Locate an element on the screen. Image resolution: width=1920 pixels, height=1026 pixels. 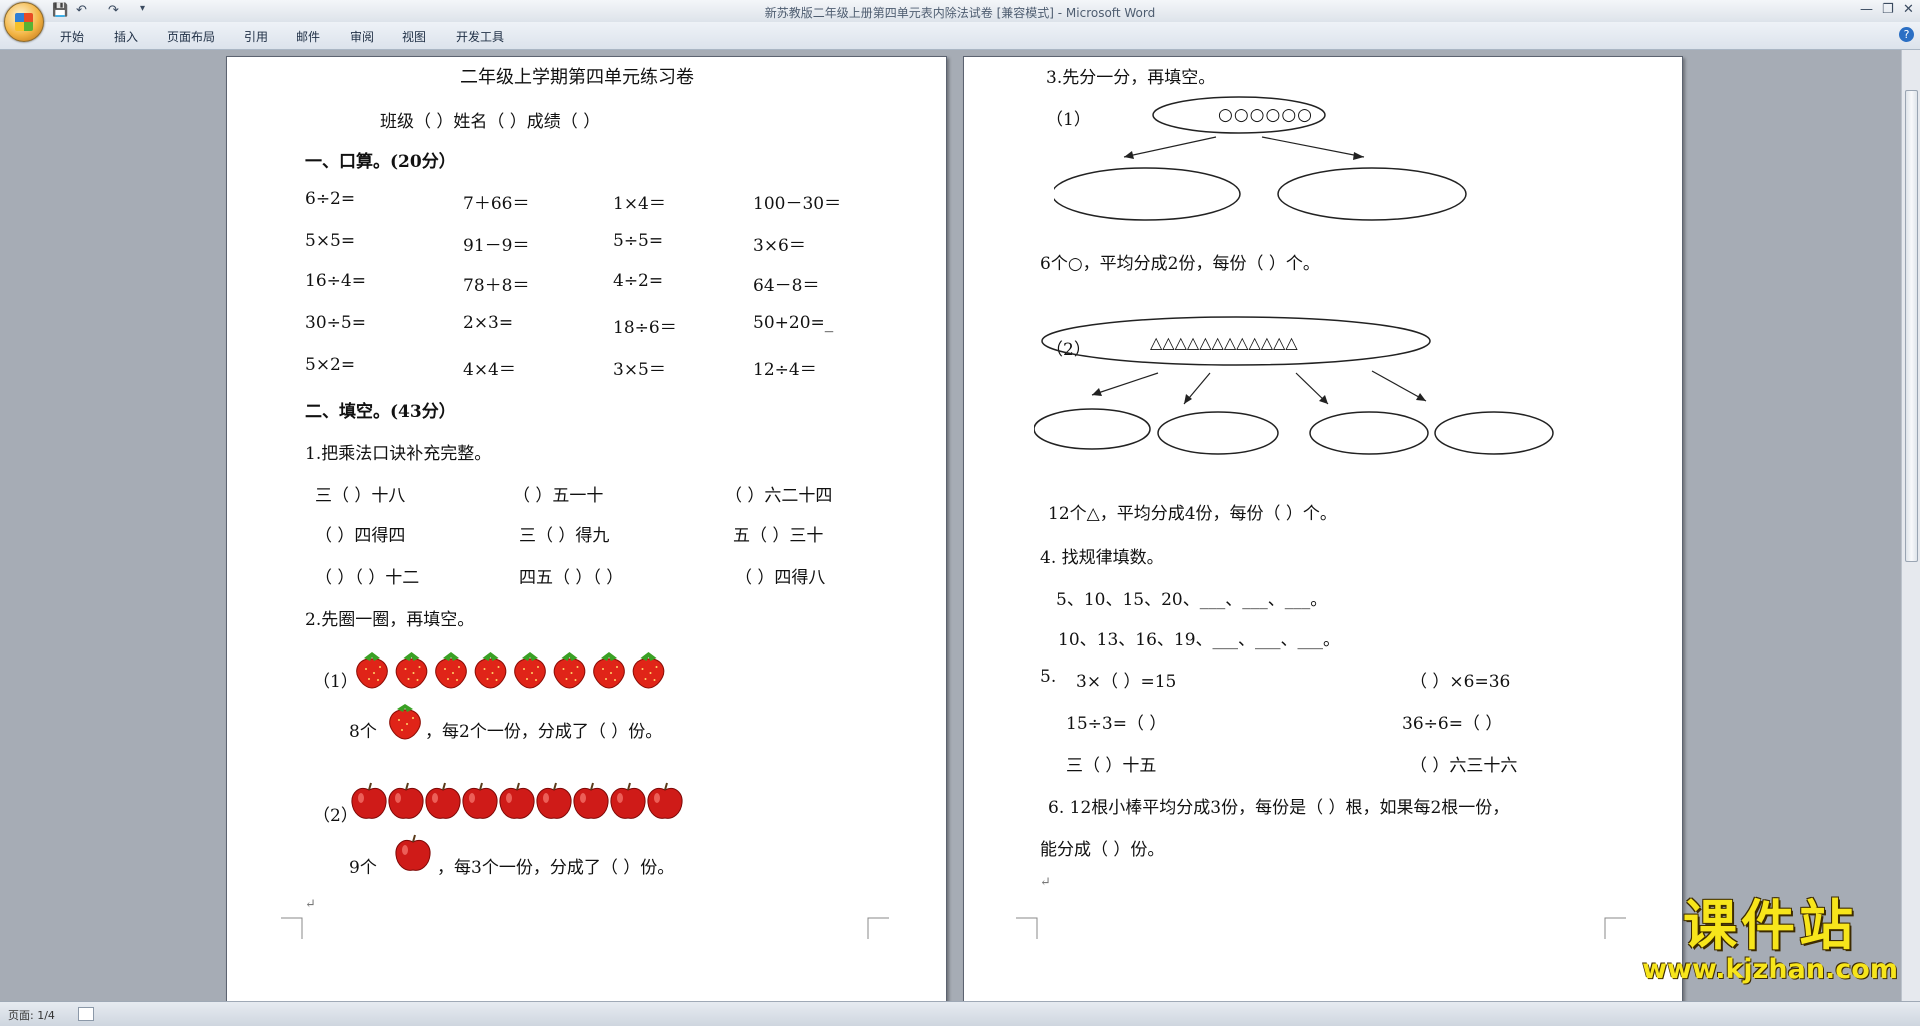
calc-5-1: 5×2= is located at coordinates (330, 365).